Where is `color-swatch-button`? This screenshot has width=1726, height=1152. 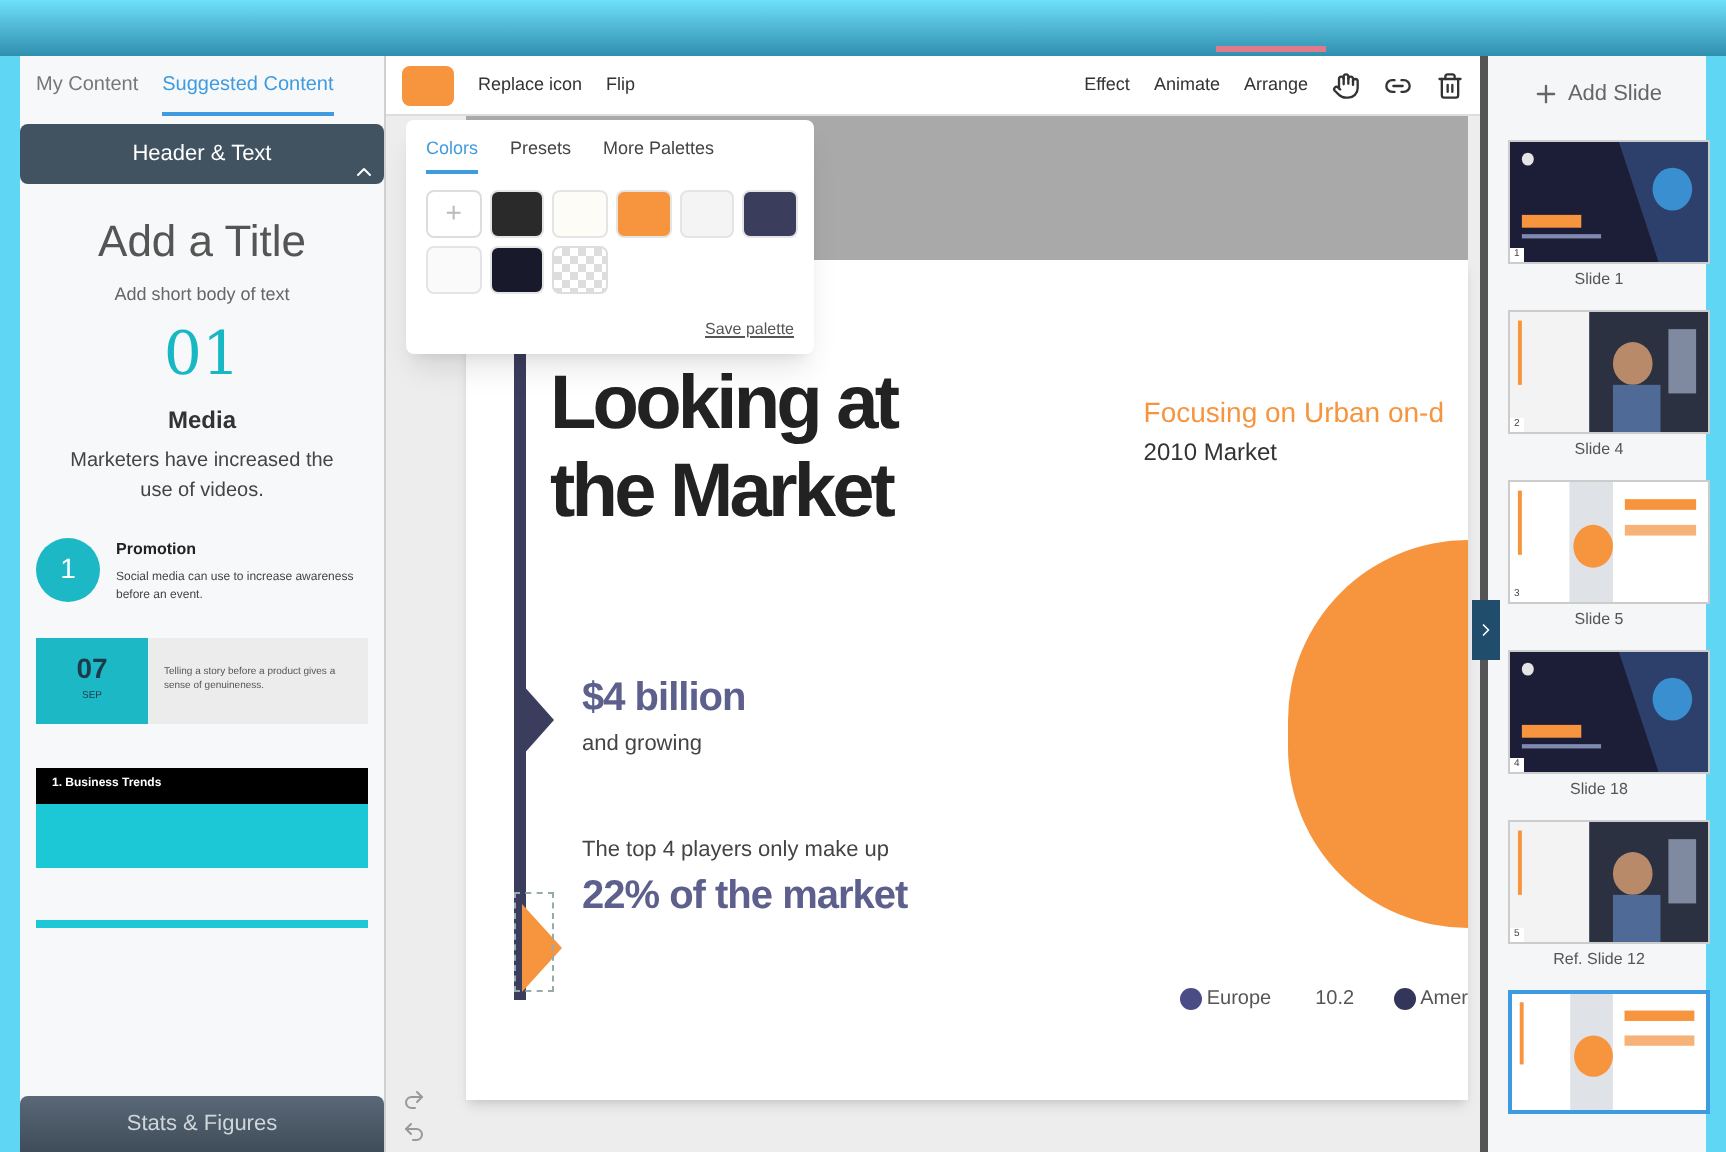
color-swatch-button is located at coordinates (428, 85).